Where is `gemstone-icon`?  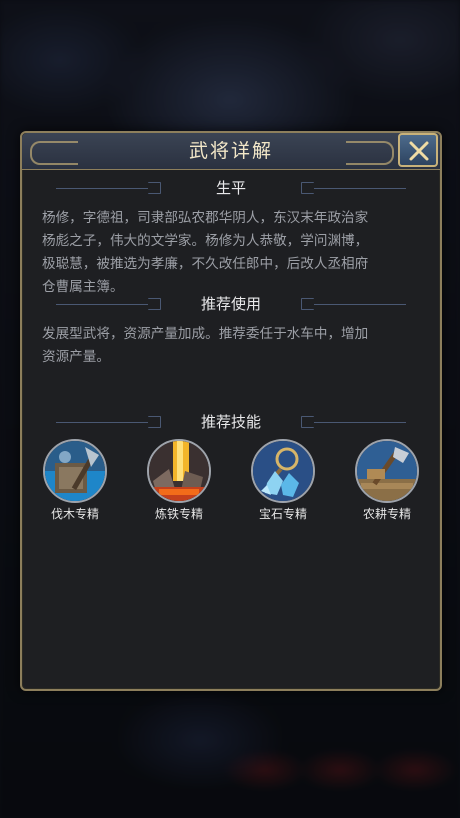
gemstone-icon is located at coordinates (283, 471).